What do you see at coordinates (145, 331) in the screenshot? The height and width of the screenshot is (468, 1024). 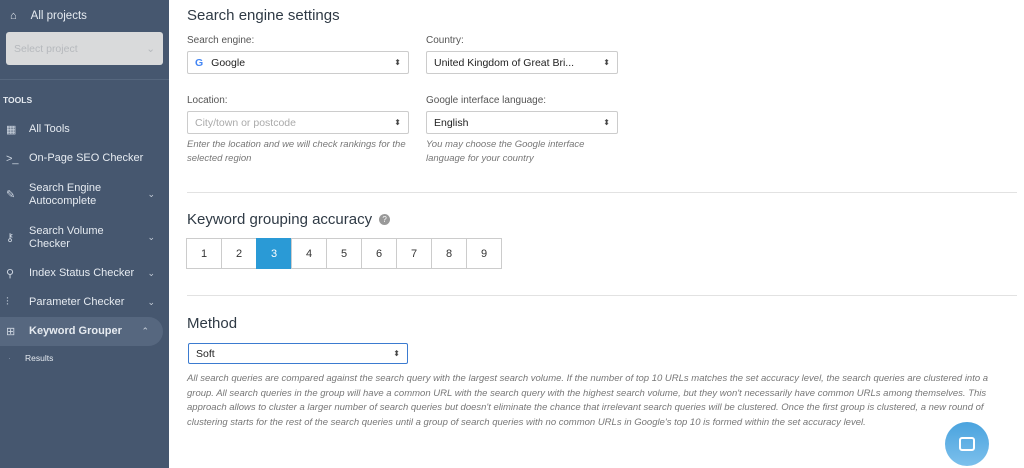 I see `chevron-up-icon: ⌃` at bounding box center [145, 331].